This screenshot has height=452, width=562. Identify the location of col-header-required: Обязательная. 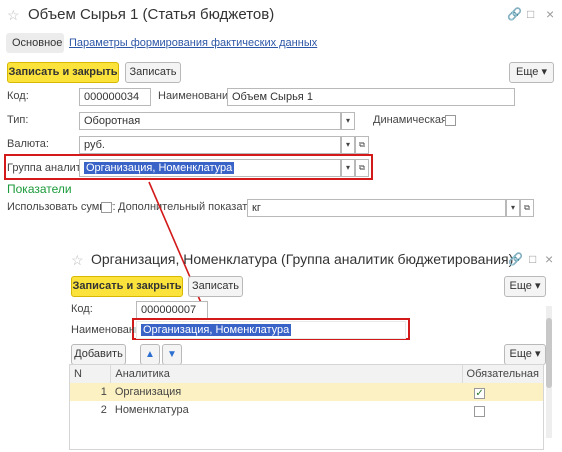
(503, 373).